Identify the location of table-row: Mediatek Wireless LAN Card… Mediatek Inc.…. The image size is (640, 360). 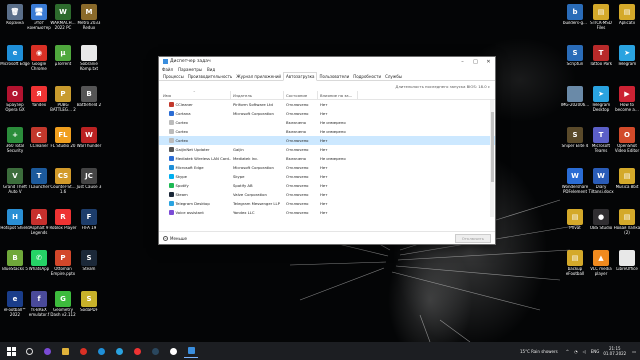
(327, 158).